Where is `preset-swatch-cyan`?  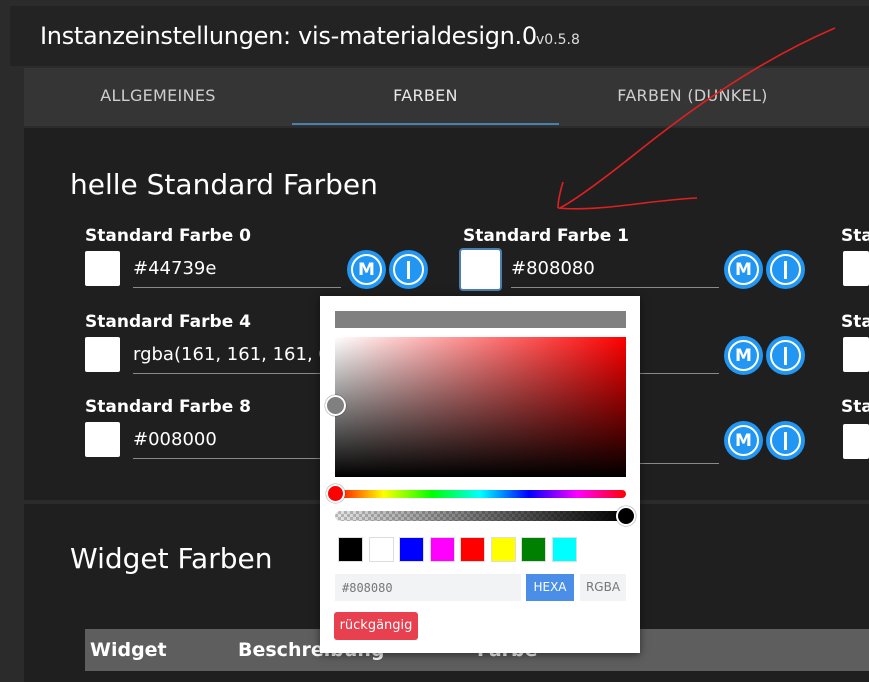 preset-swatch-cyan is located at coordinates (564, 549).